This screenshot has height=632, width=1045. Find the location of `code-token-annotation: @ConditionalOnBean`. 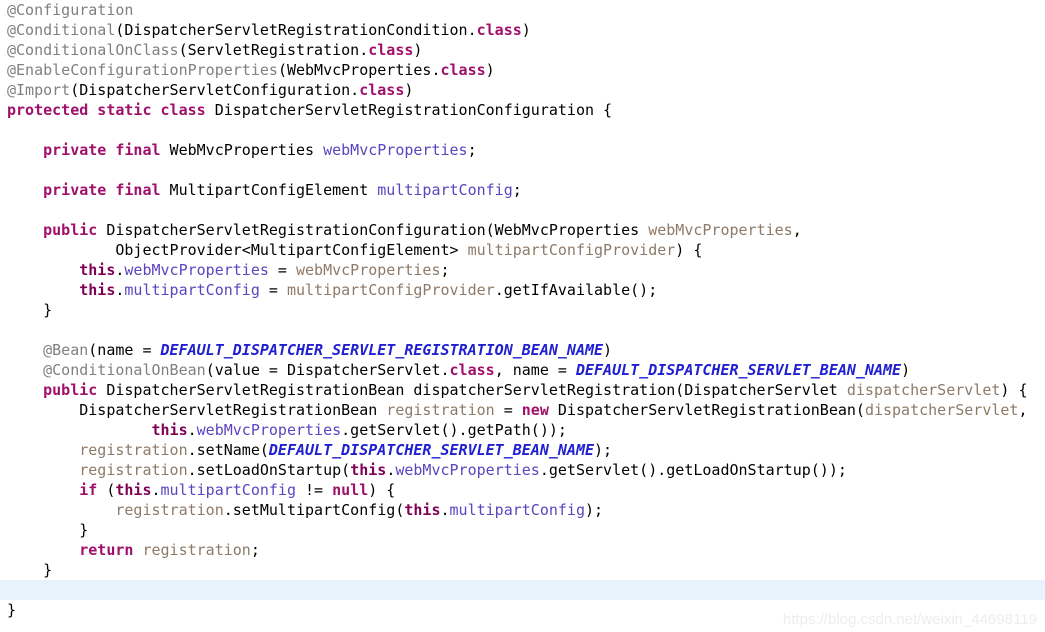

code-token-annotation: @ConditionalOnBean is located at coordinates (124, 370).